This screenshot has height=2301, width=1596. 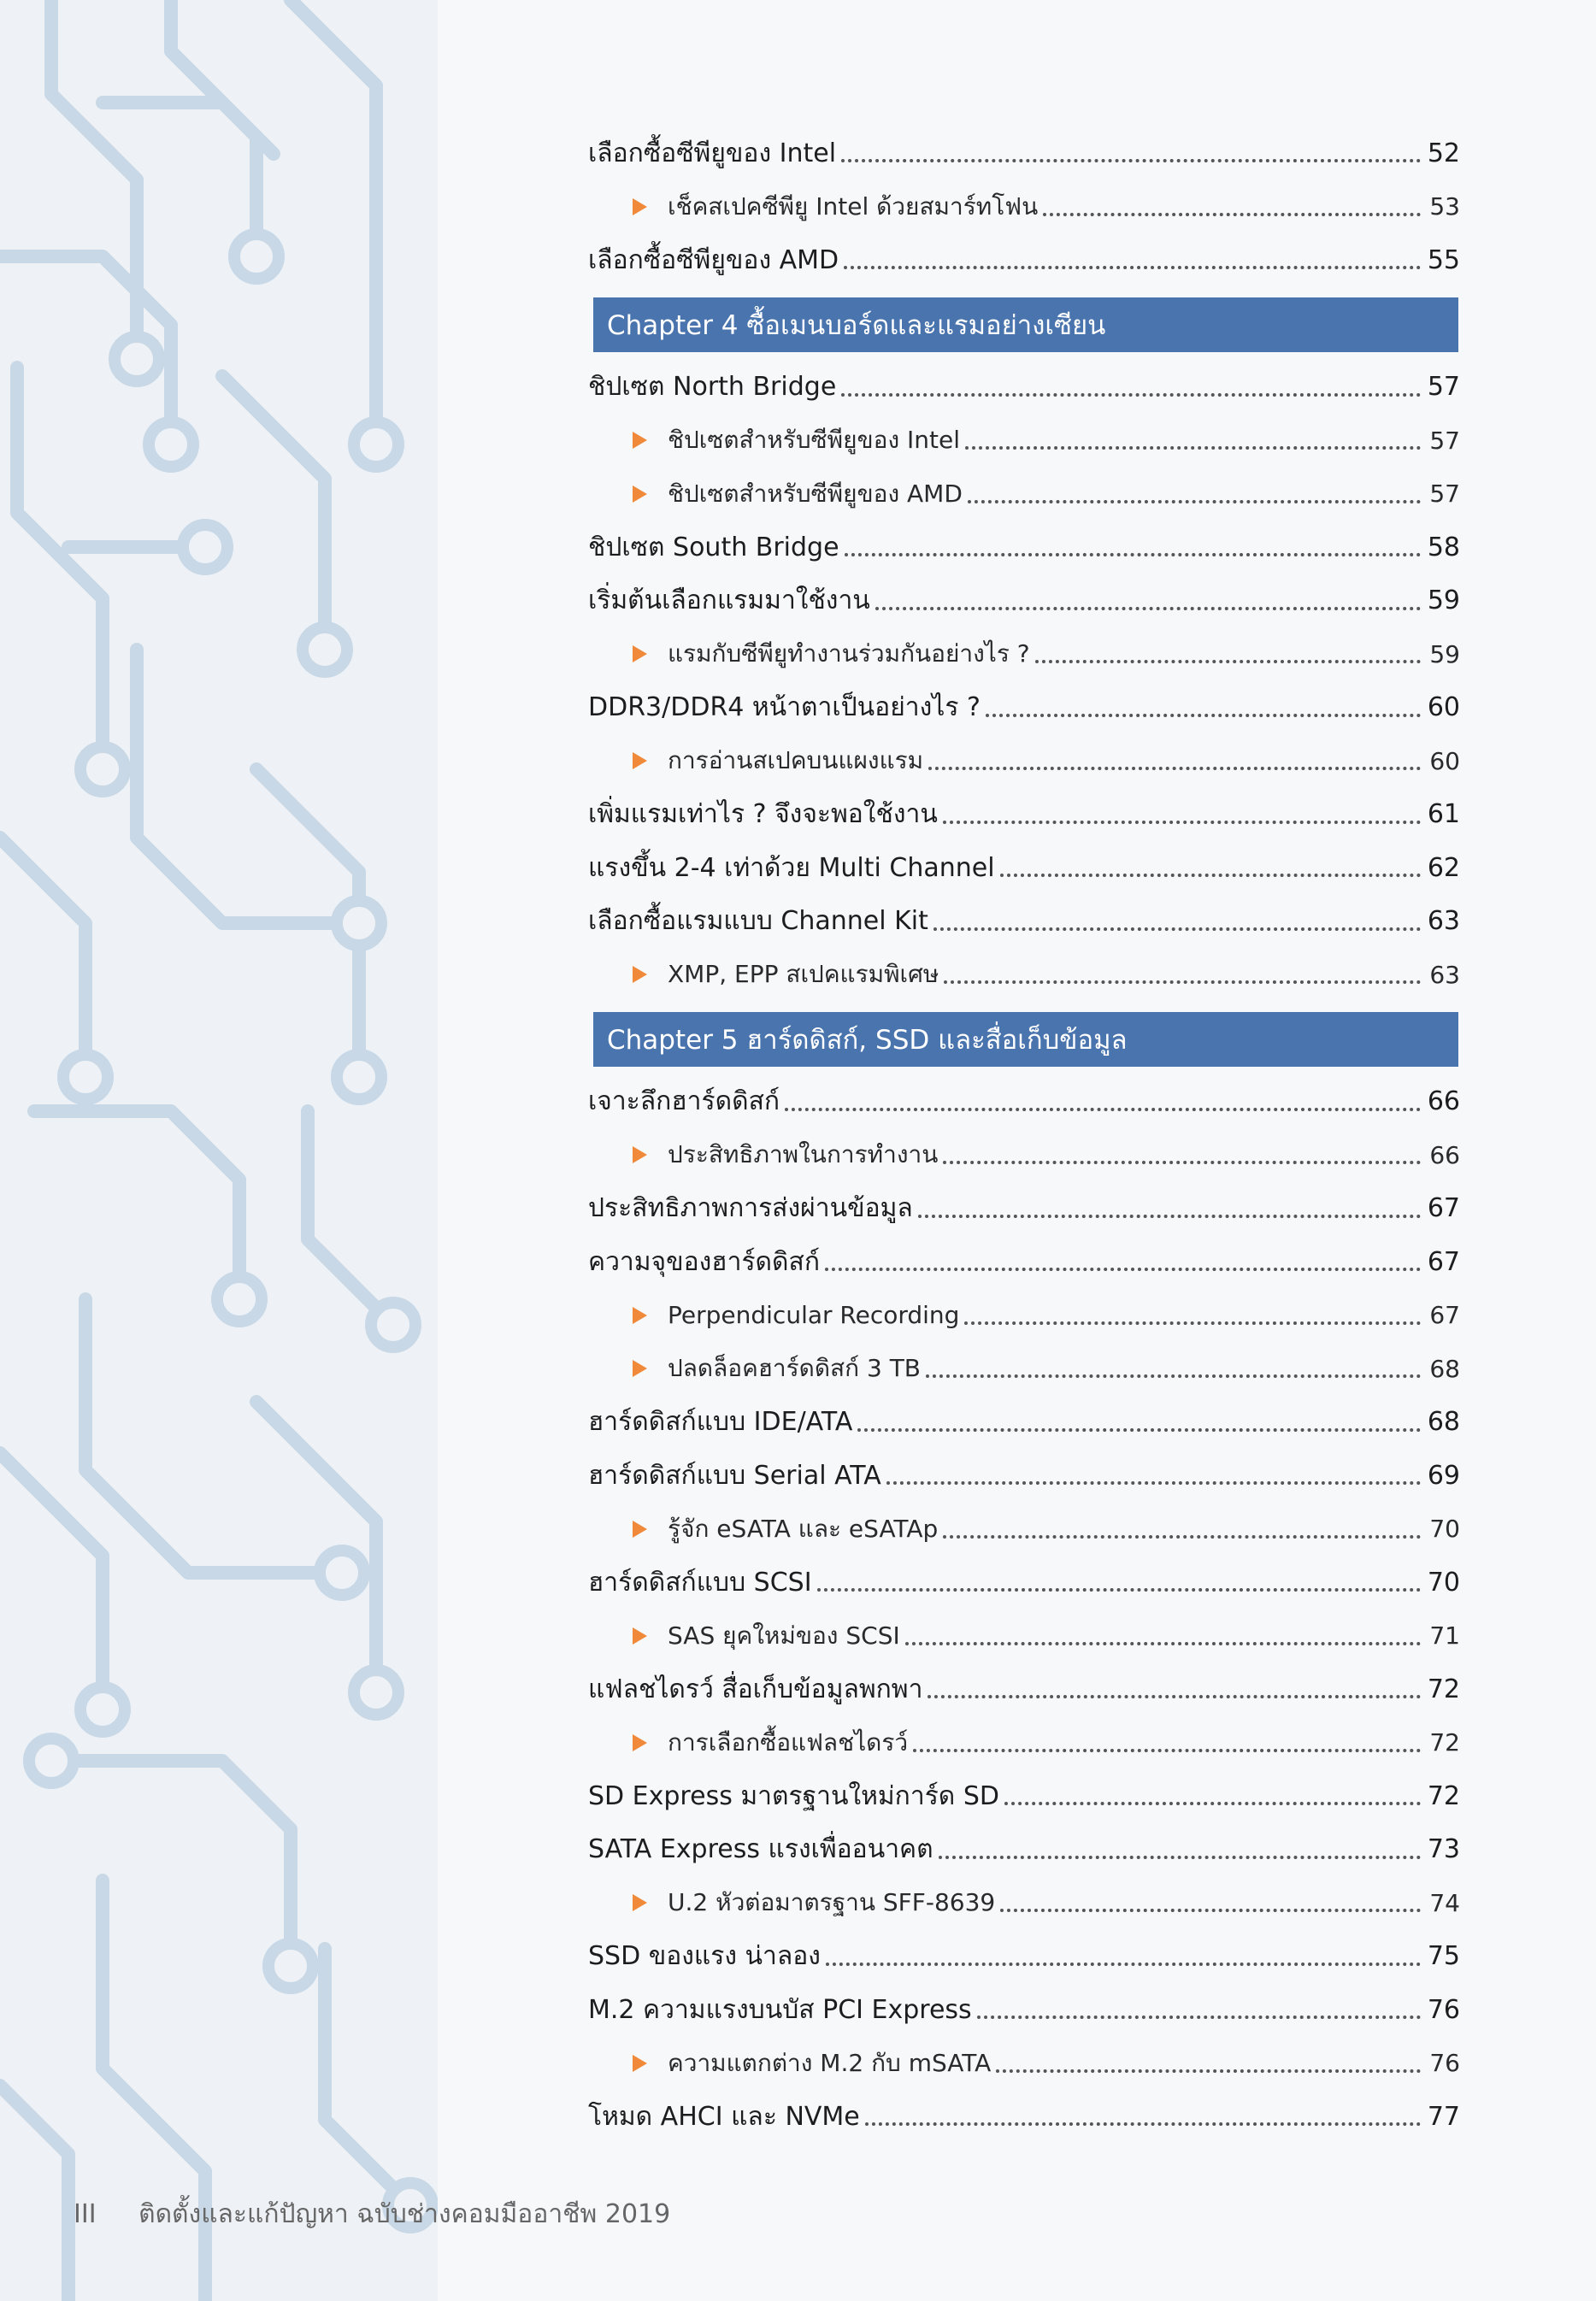 I want to click on toc-subentry: การเลือกซื้อแฟลชไดรว์ 72, so click(x=1024, y=1743).